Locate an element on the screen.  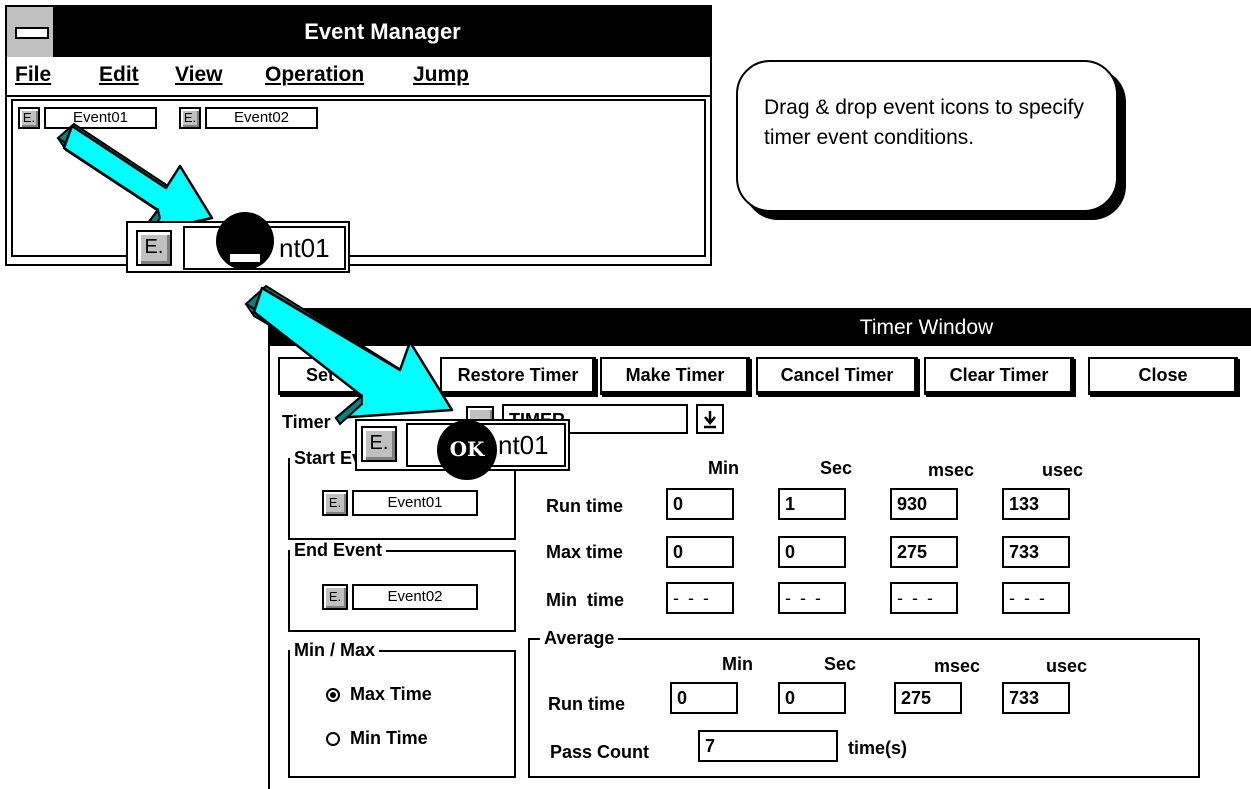
drag-item-2-e-icon: E. is located at coordinates (379, 444).